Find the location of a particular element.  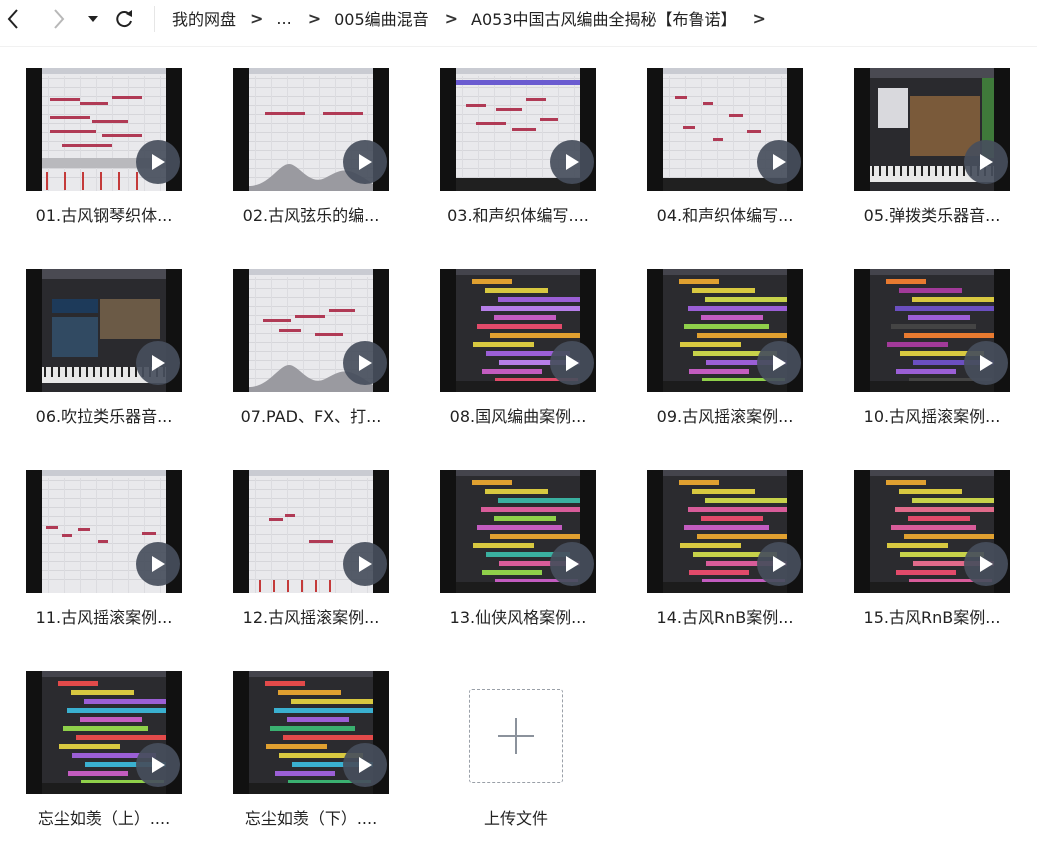

breadcrumb-item-root: 我的网盘 is located at coordinates (204, 18).